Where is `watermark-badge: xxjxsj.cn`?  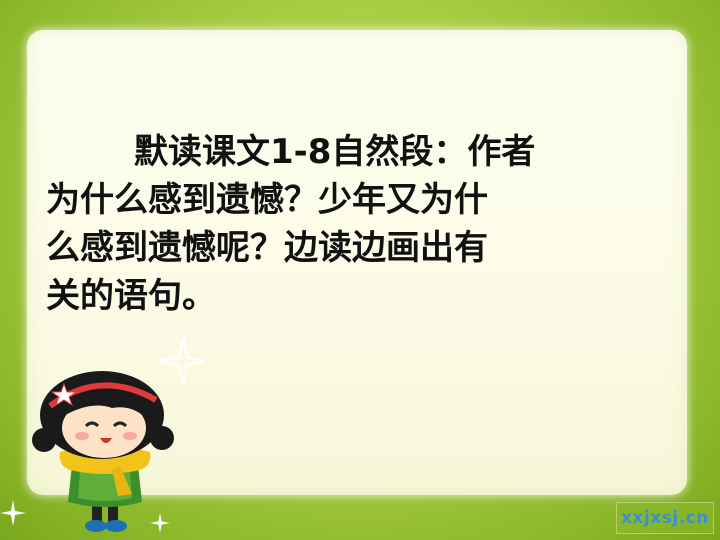 watermark-badge: xxjxsj.cn is located at coordinates (665, 518).